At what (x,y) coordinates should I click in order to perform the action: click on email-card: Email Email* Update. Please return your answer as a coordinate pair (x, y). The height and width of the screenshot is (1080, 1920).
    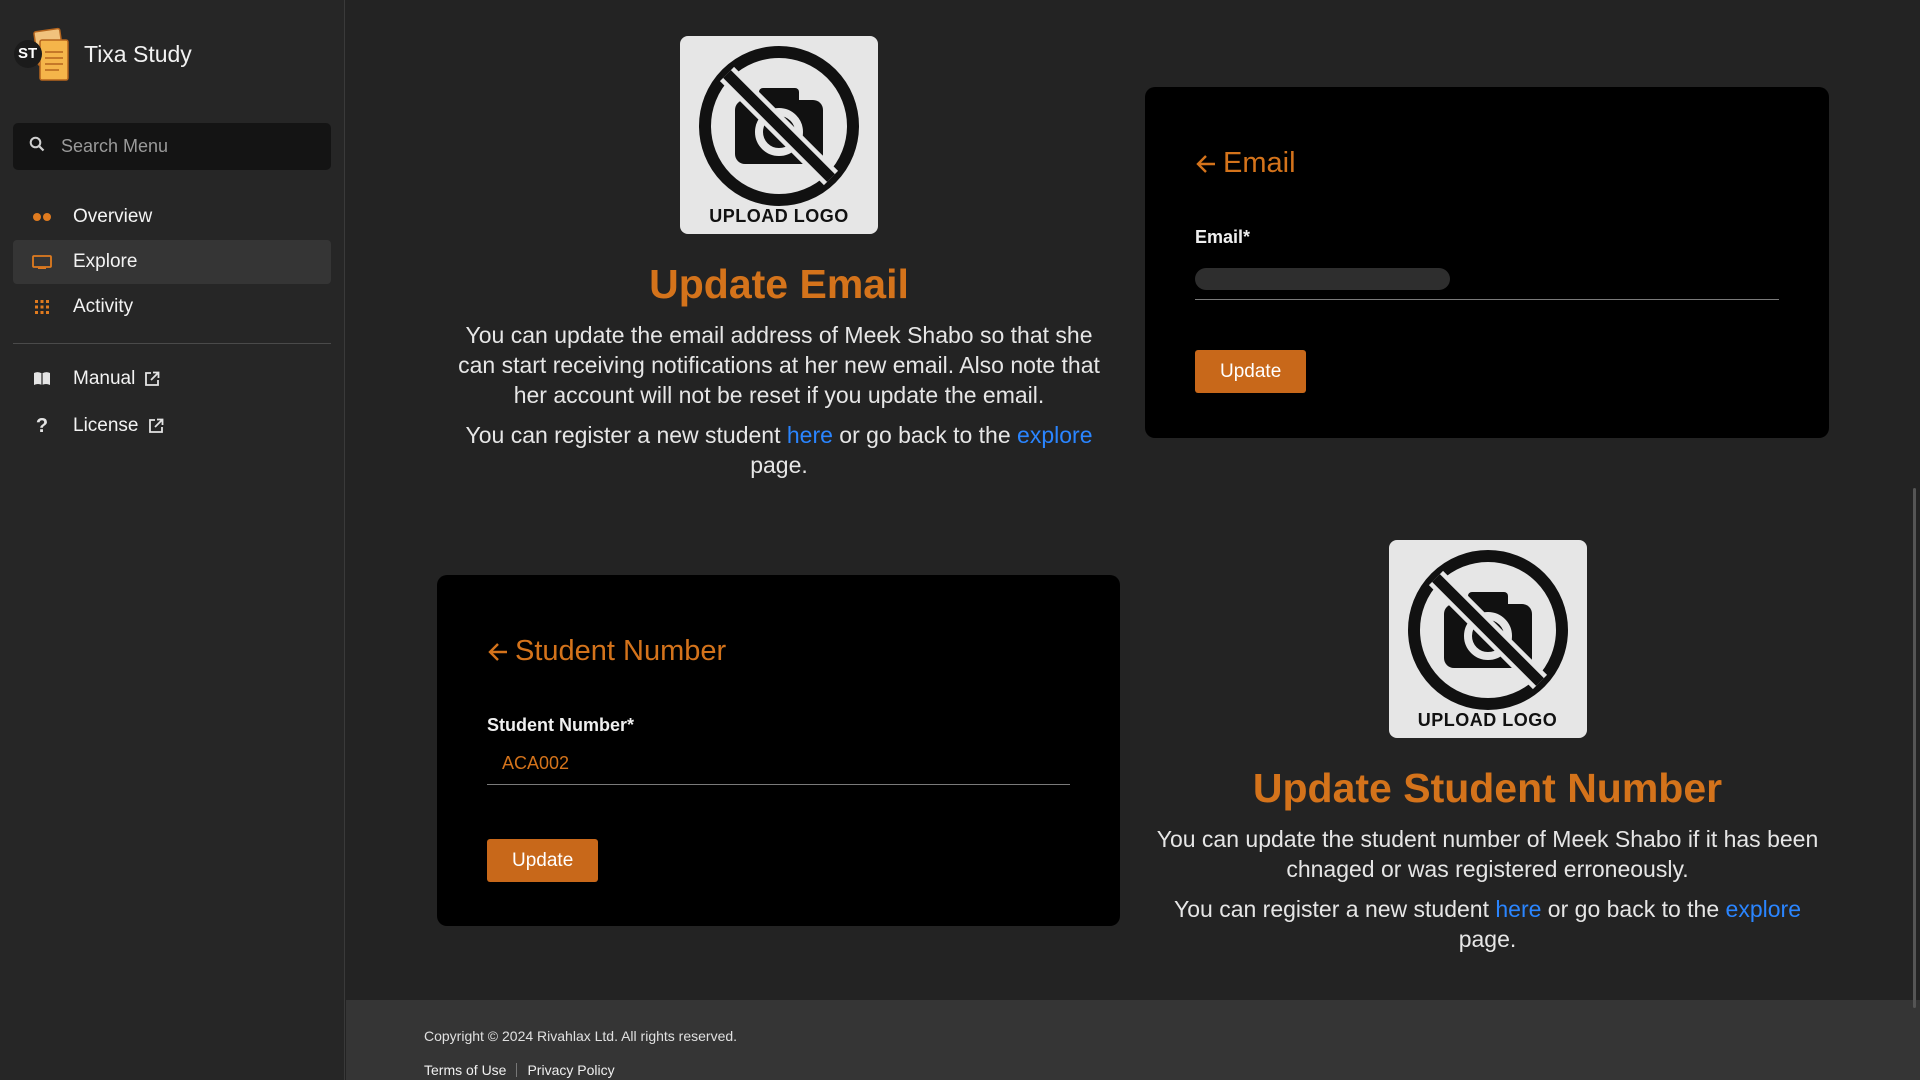
    Looking at the image, I should click on (1487, 262).